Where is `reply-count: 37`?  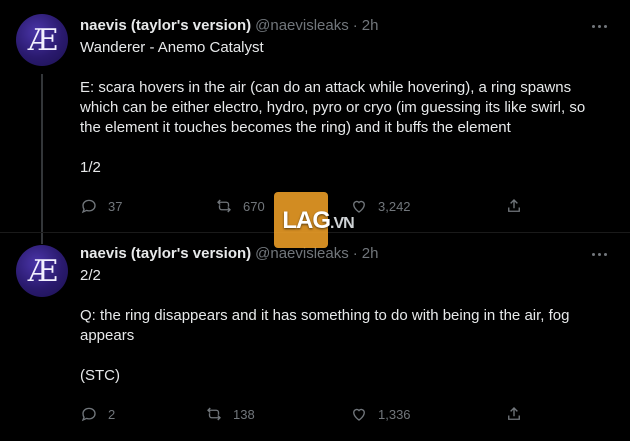
reply-count: 37 is located at coordinates (115, 206).